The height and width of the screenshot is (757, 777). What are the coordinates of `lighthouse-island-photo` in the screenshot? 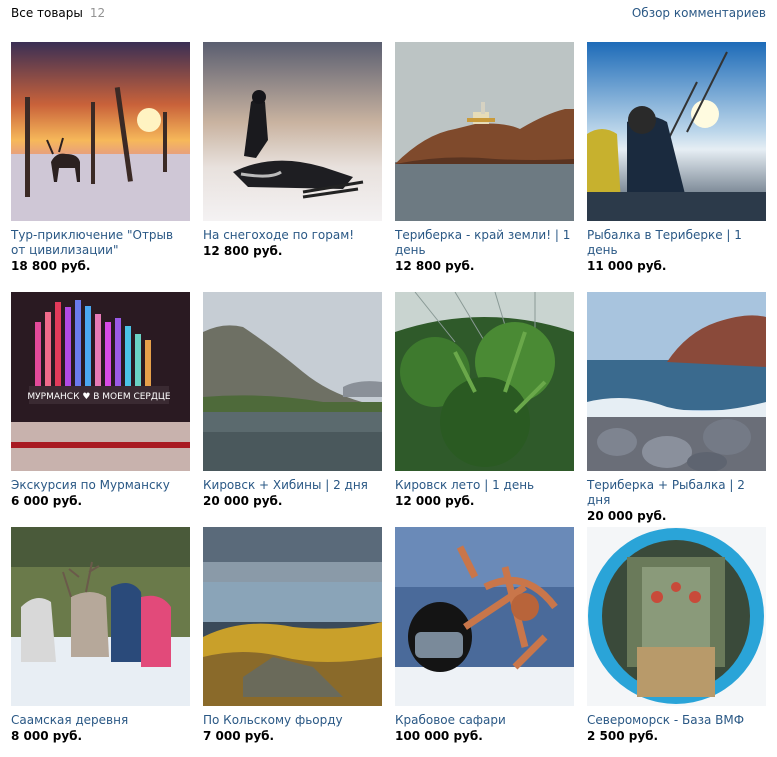 It's located at (484, 131).